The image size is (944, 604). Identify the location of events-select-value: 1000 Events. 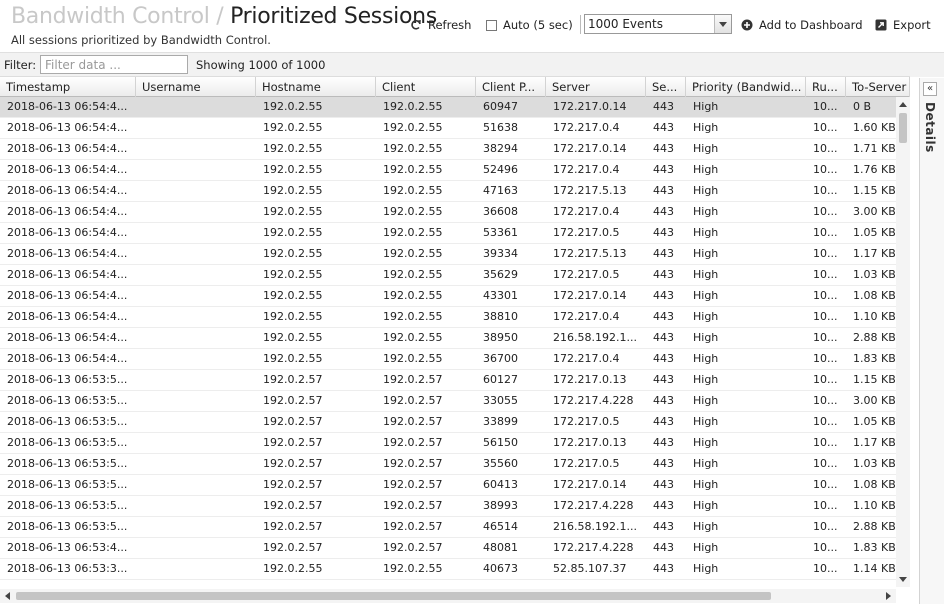
(625, 24).